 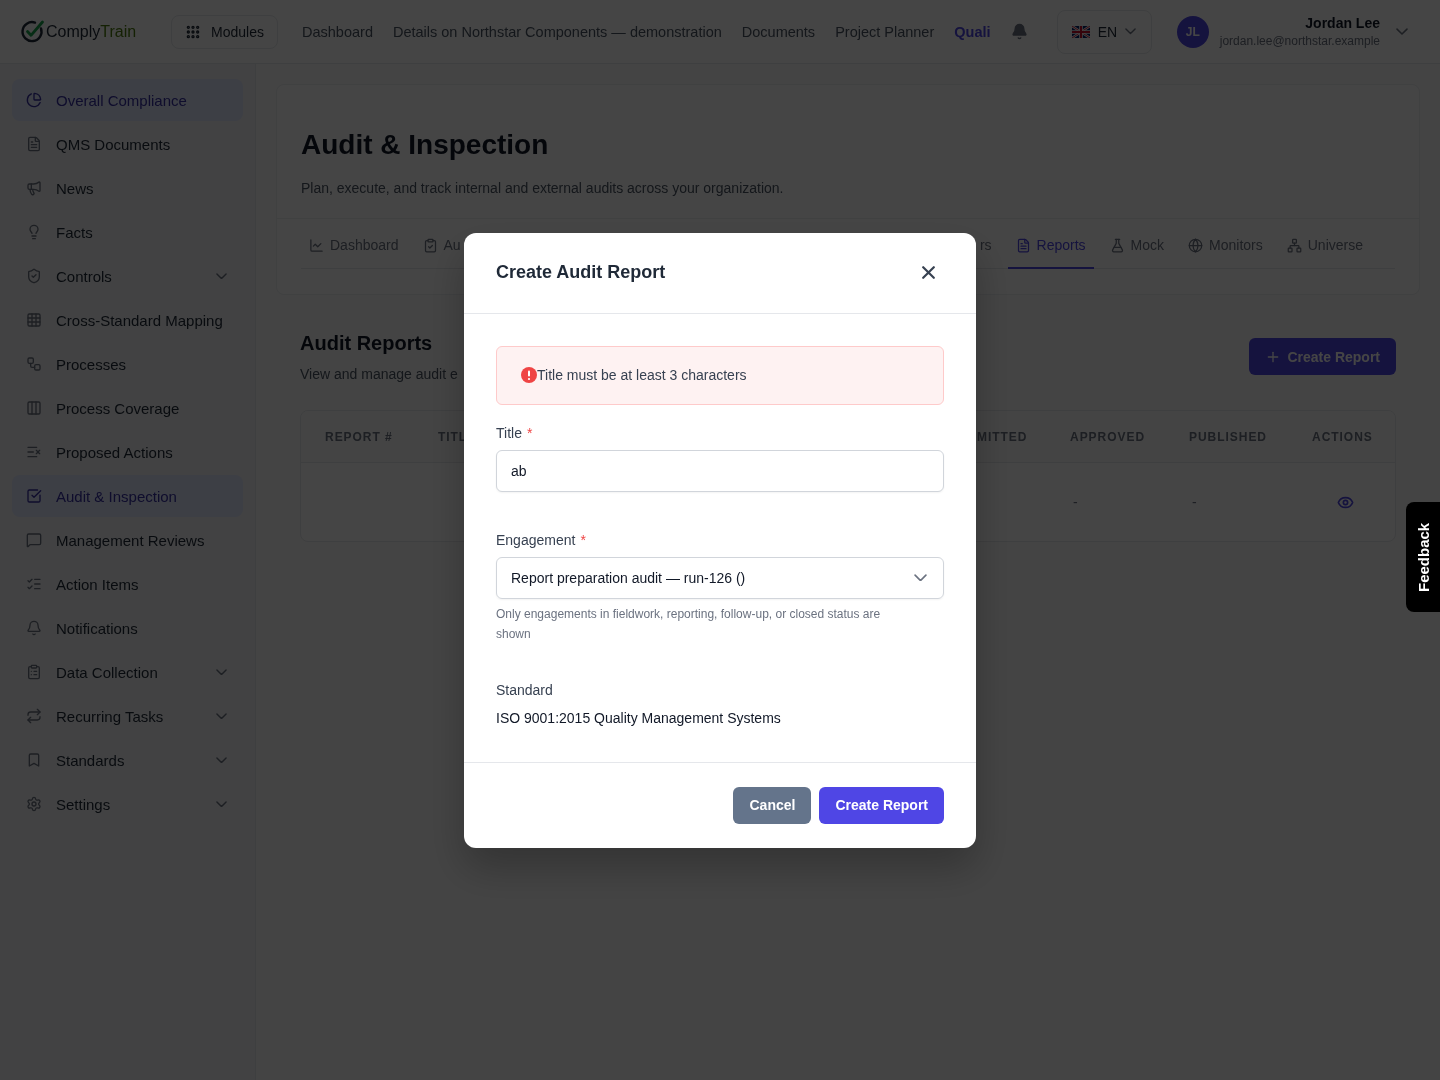 What do you see at coordinates (720, 470) in the screenshot?
I see `title-input: ab` at bounding box center [720, 470].